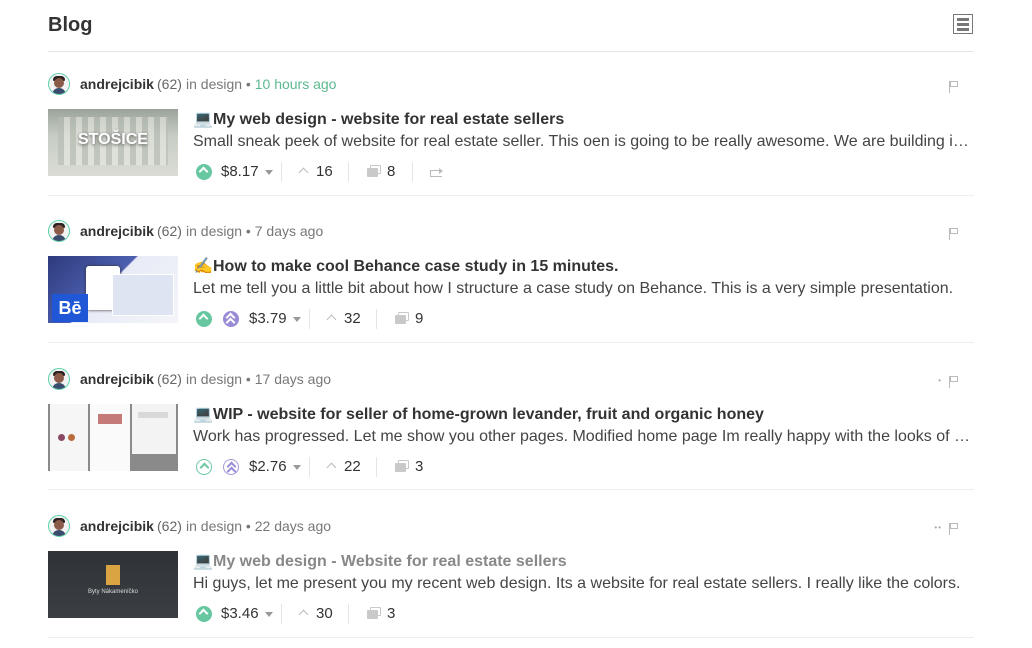 This screenshot has height=648, width=1032. I want to click on post-thumbnail: Byty Nákameníčko, so click(113, 584).